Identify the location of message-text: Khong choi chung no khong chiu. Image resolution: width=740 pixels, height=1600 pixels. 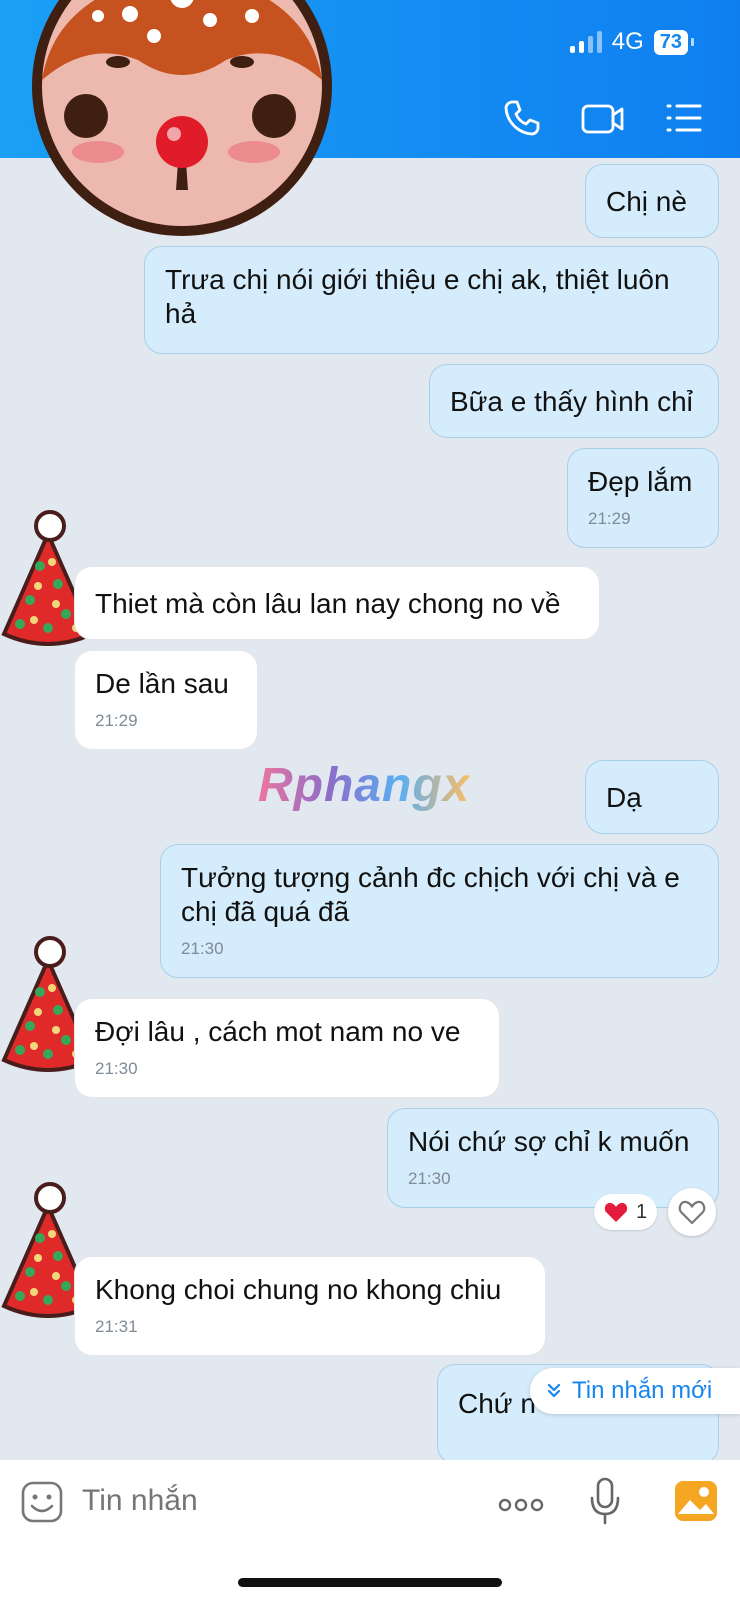
(298, 1289).